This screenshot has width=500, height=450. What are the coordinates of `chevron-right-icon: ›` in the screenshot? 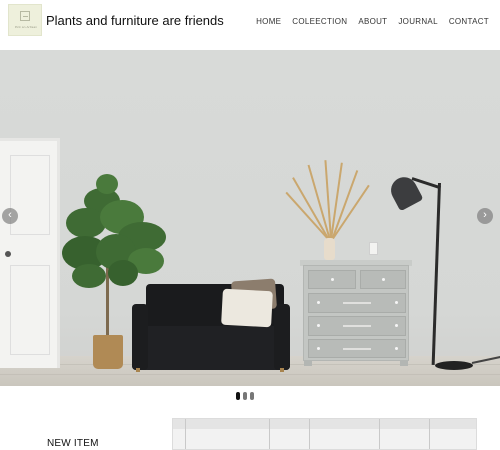 It's located at (485, 215).